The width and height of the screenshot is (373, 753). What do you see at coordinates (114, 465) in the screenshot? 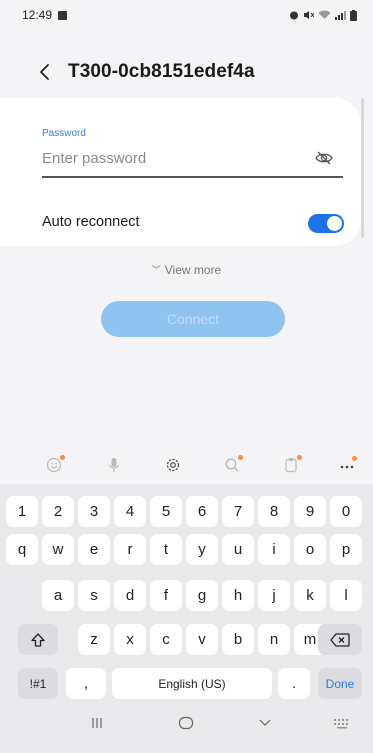
I see `microphone-icon` at bounding box center [114, 465].